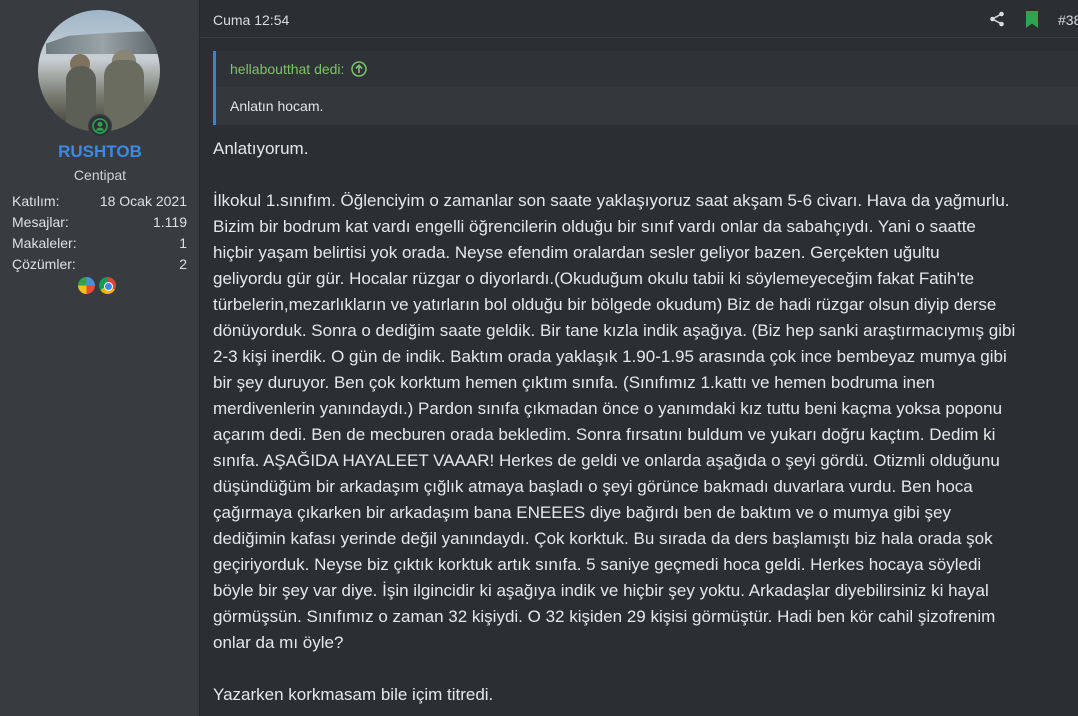  What do you see at coordinates (278, 642) in the screenshot?
I see `message-line: onlar da mı öyle?` at bounding box center [278, 642].